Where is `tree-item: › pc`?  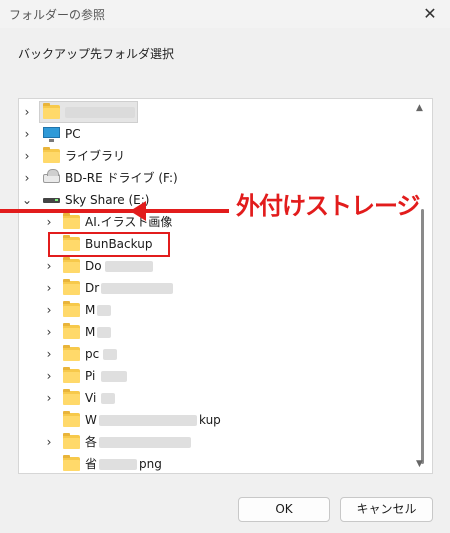
tree-item: › pc is located at coordinates (219, 354).